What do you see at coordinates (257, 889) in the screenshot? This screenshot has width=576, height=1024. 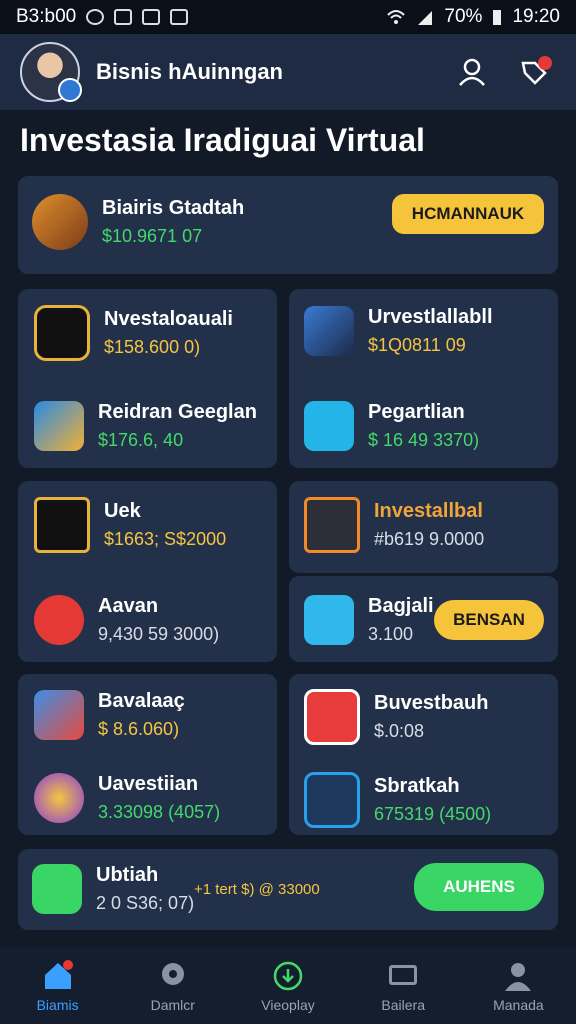 I see `bottom-card-extra: +1 tert $) @ 33000` at bounding box center [257, 889].